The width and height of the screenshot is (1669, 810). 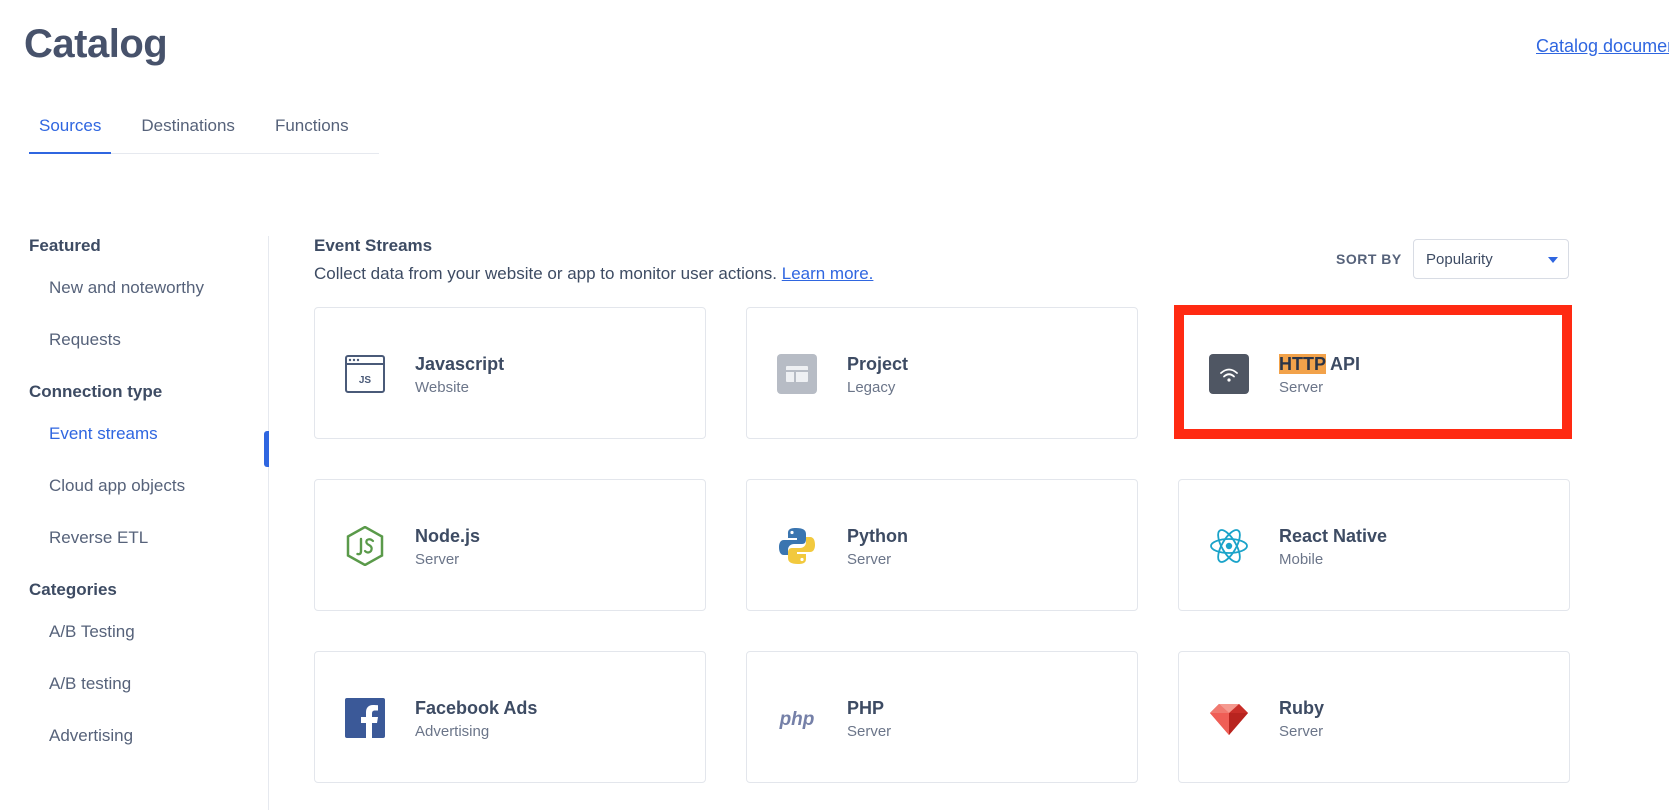 What do you see at coordinates (1553, 260) in the screenshot?
I see `chevron-down-icon` at bounding box center [1553, 260].